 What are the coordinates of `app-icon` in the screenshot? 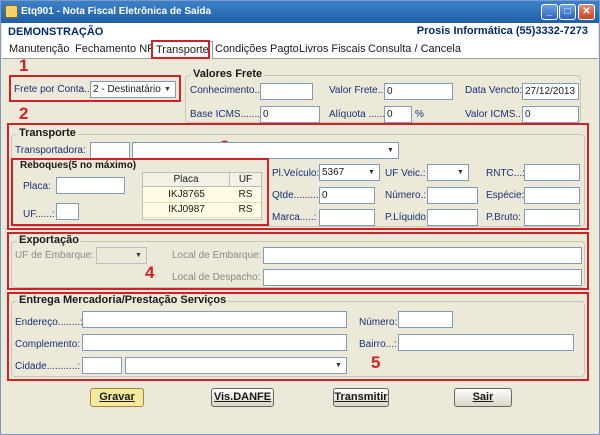 It's located at (11, 11).